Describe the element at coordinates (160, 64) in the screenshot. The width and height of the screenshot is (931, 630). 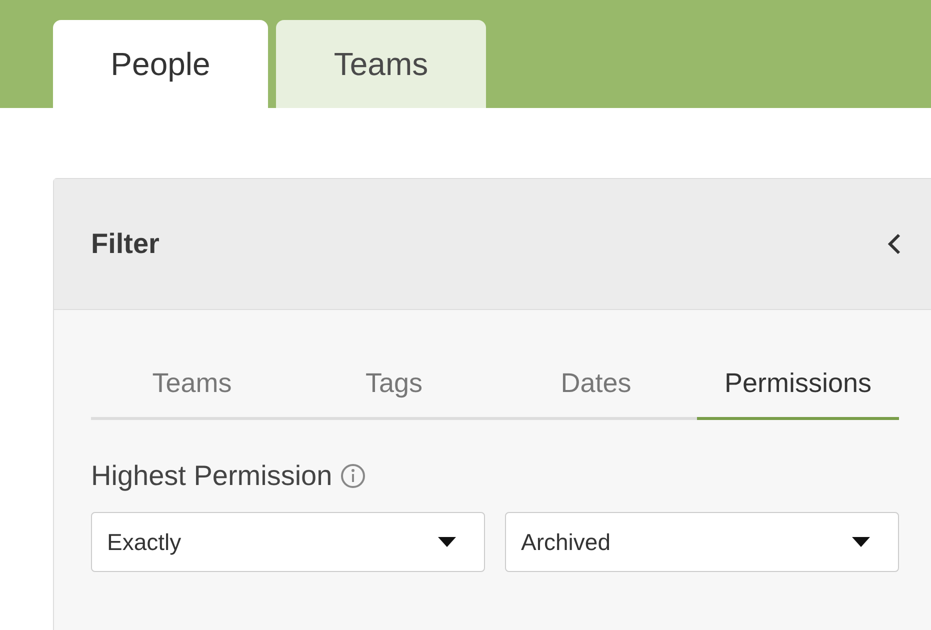
I see `tab: People` at that location.